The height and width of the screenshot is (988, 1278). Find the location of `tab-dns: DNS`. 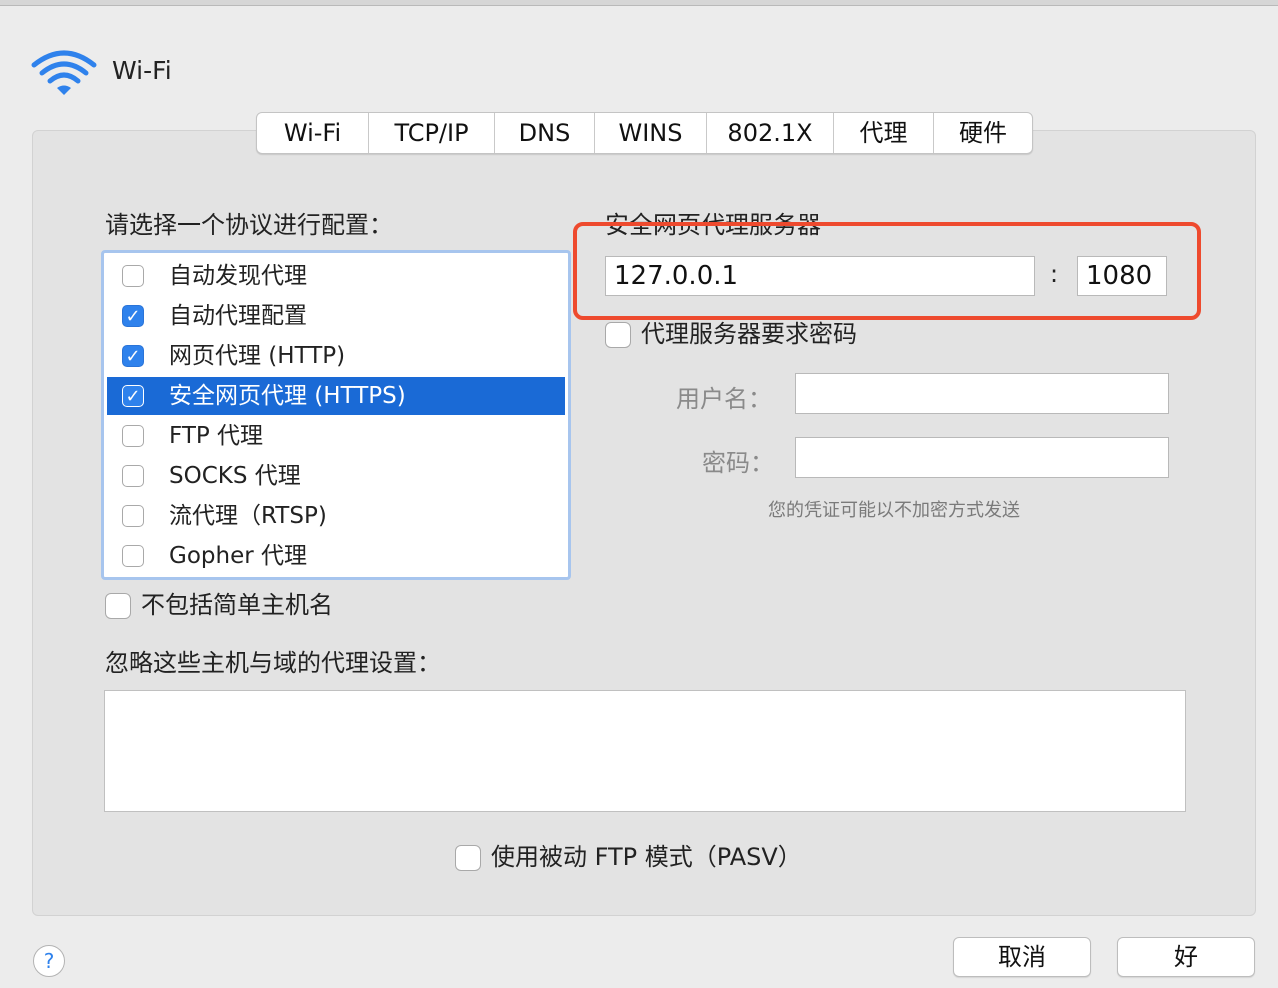

tab-dns: DNS is located at coordinates (545, 133).